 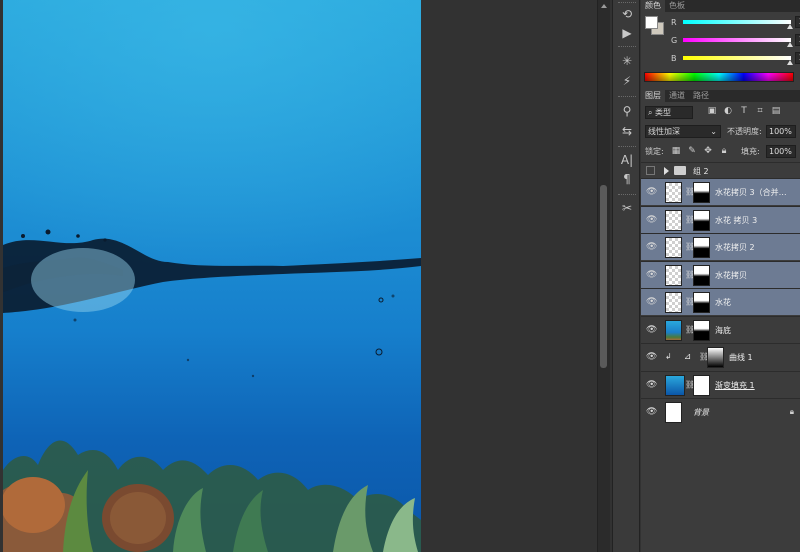 What do you see at coordinates (677, 6) in the screenshot?
I see `tab-swatches: 色板` at bounding box center [677, 6].